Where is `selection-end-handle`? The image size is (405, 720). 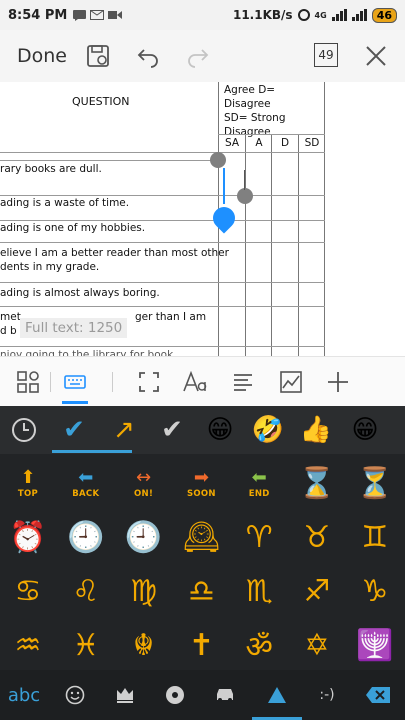
selection-end-handle is located at coordinates (245, 196).